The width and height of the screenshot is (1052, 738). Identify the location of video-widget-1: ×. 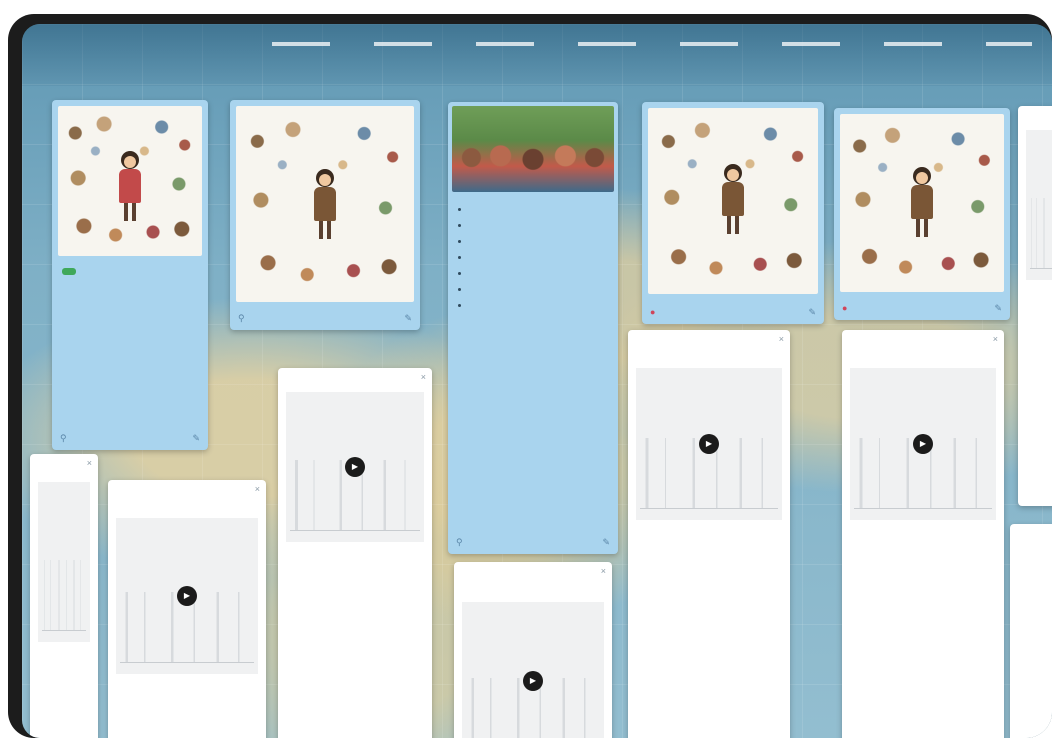
(64, 596).